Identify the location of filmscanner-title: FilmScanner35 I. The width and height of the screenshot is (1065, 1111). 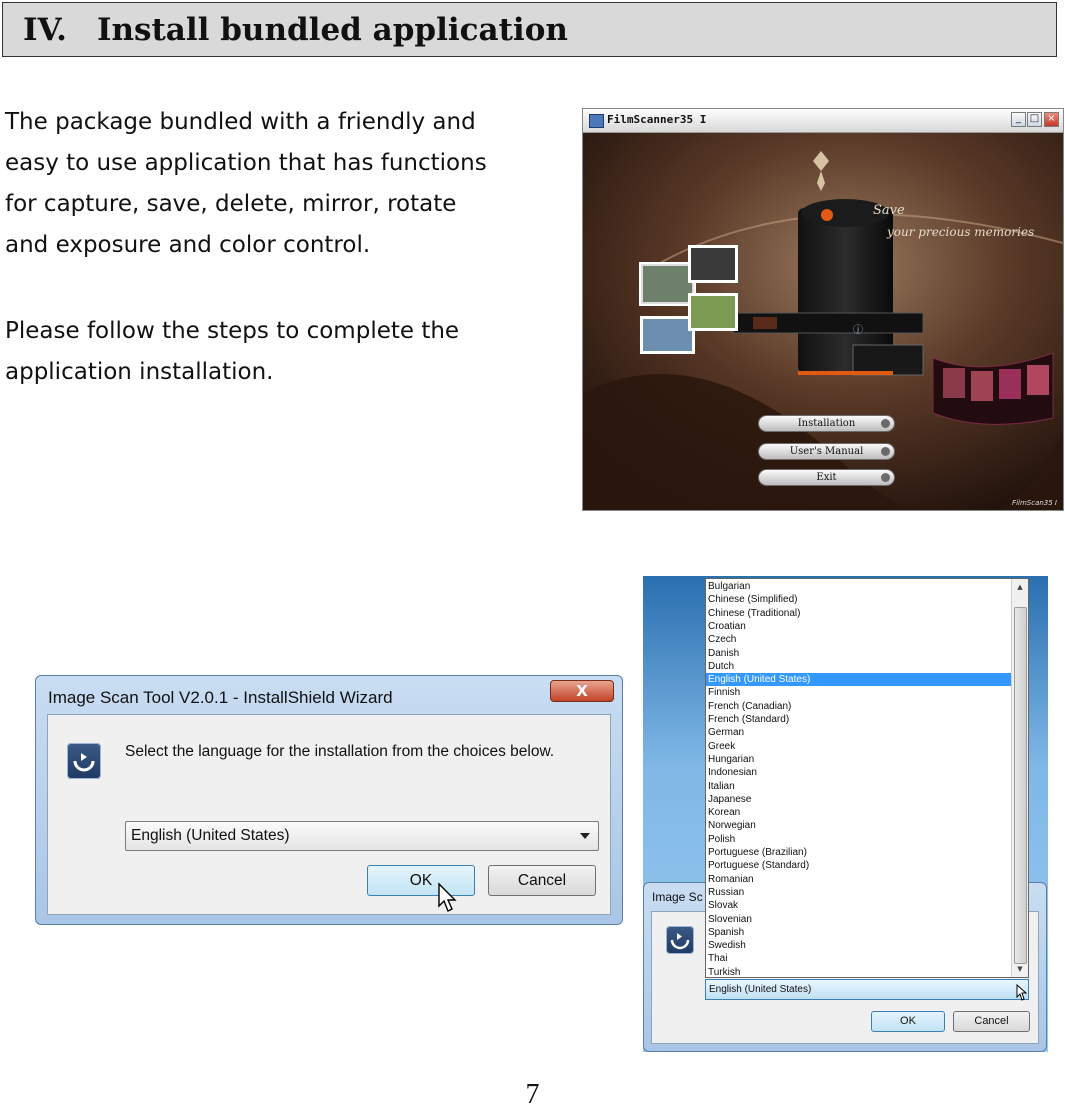
(657, 119).